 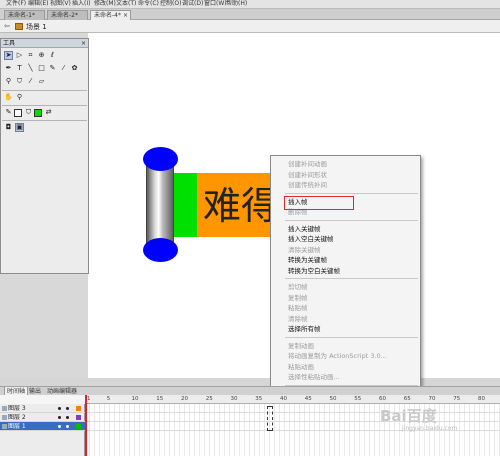 What do you see at coordinates (36, 27) in the screenshot?
I see `scene-label: 场景 1` at bounding box center [36, 27].